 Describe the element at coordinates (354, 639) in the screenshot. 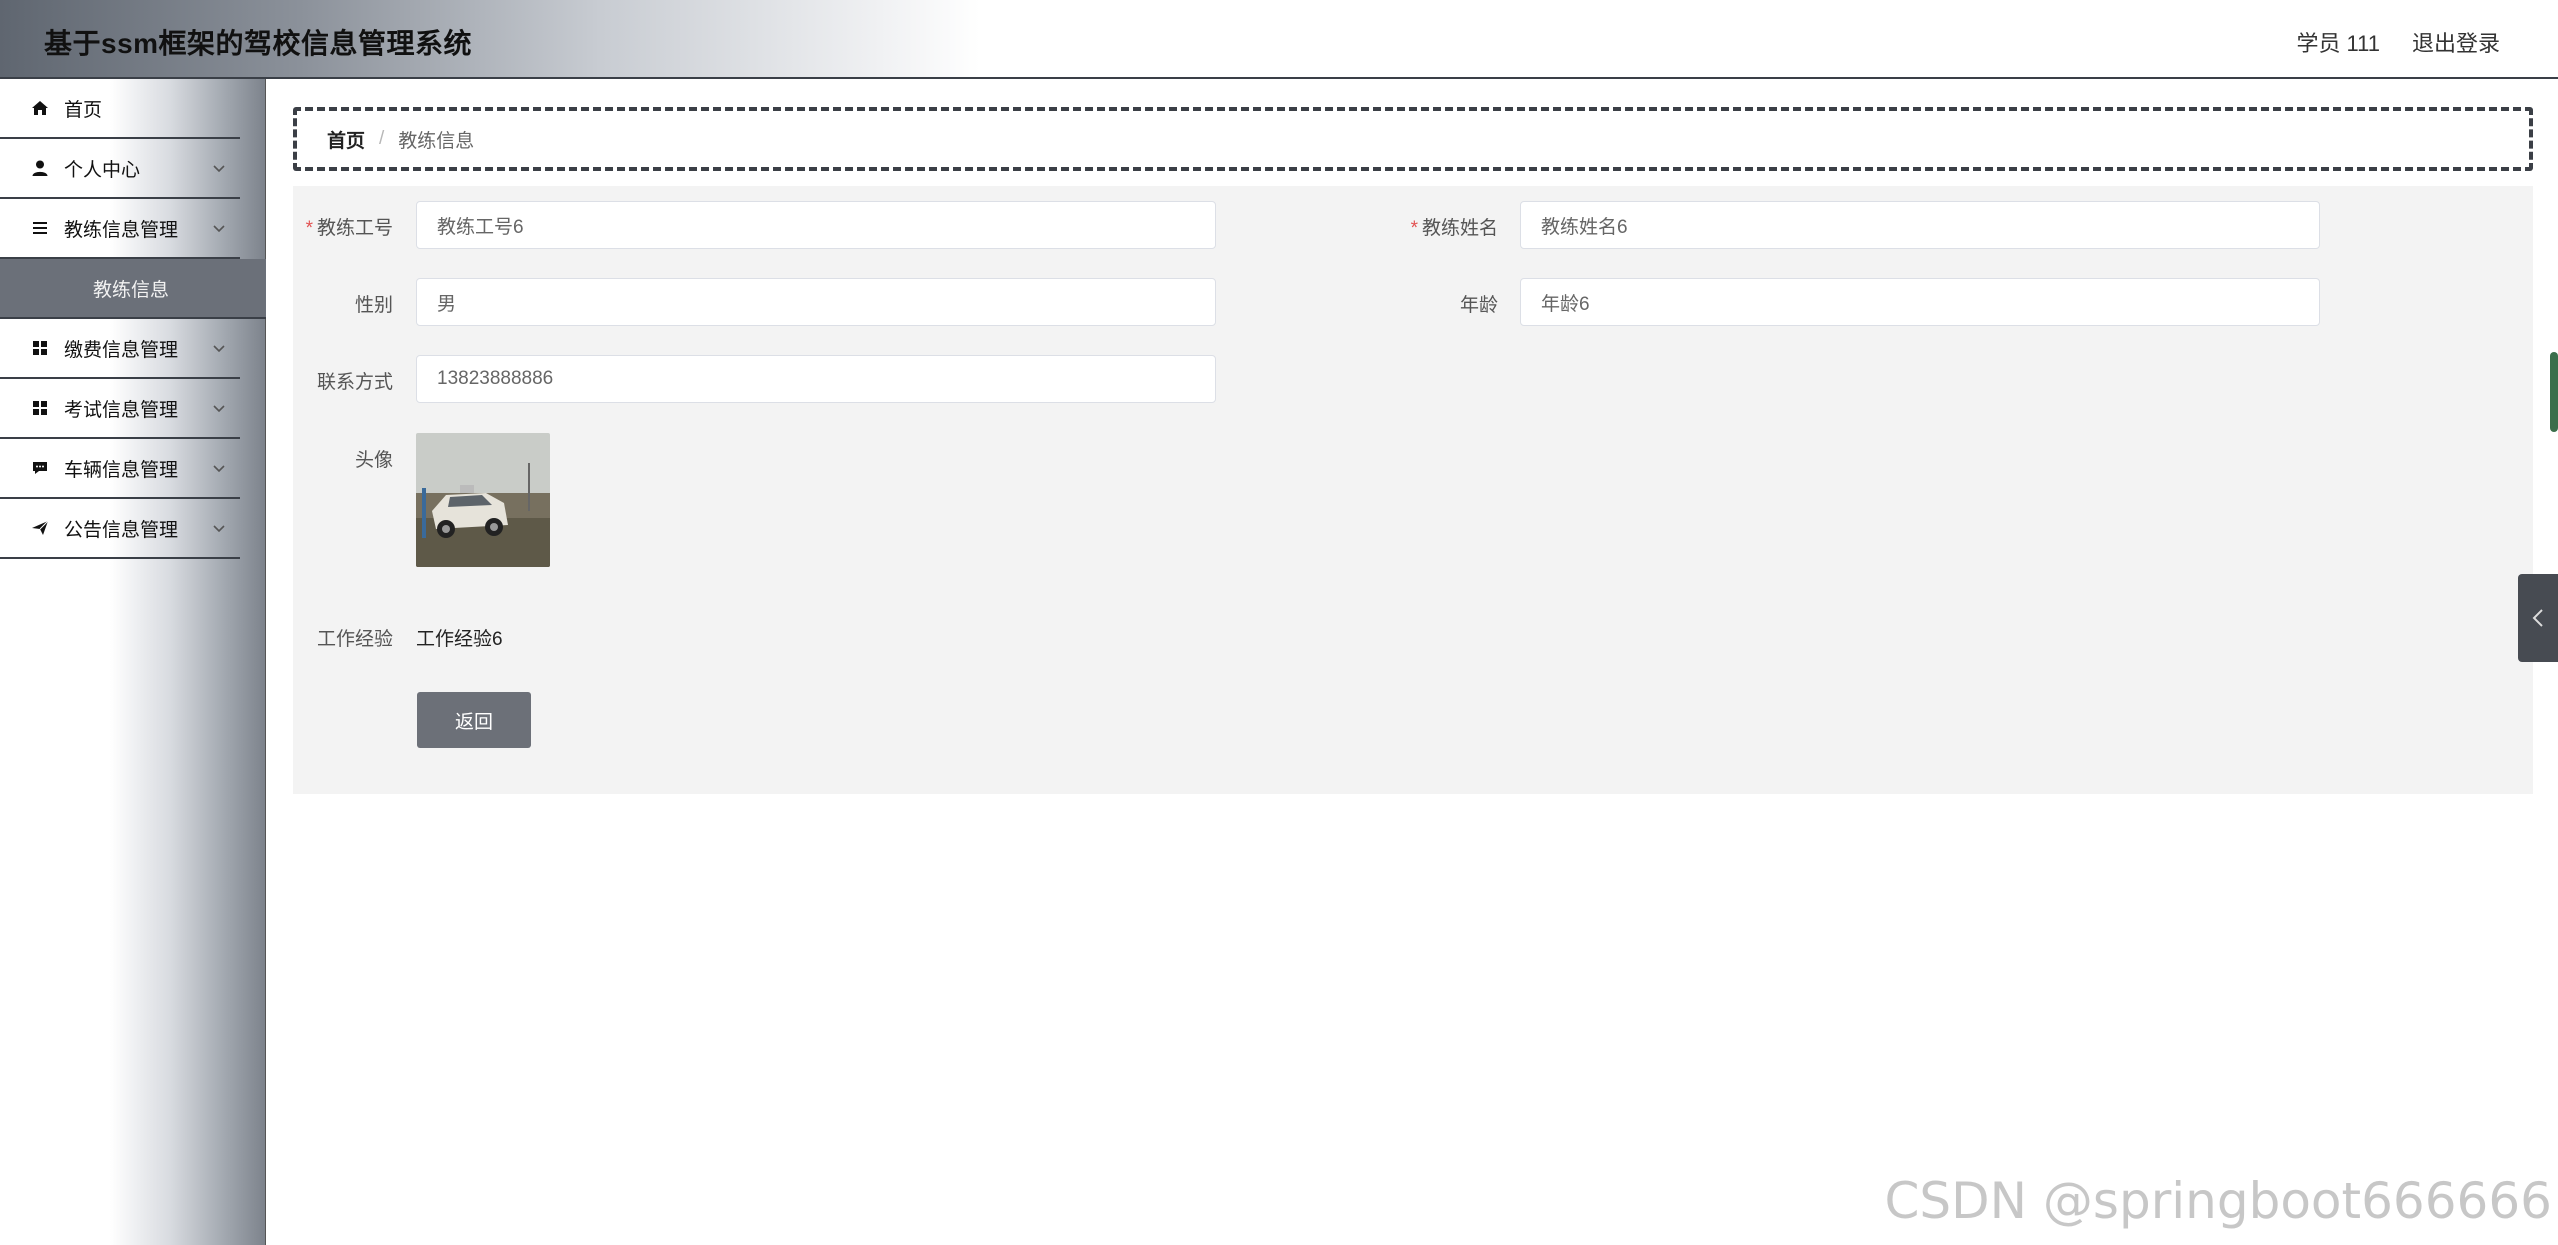

I see `experience-label: 工作经验` at that location.